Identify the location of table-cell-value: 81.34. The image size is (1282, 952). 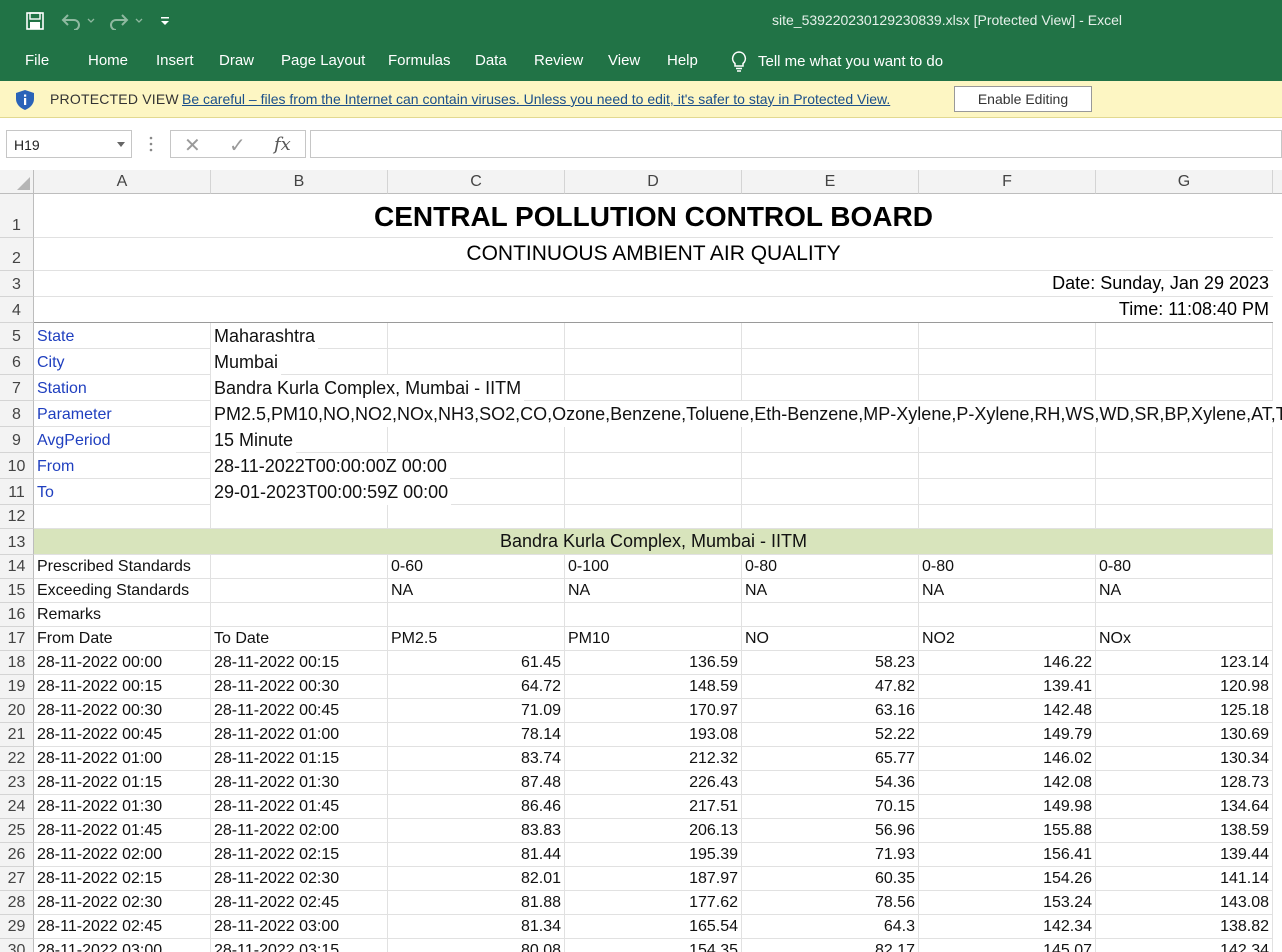
(476, 927).